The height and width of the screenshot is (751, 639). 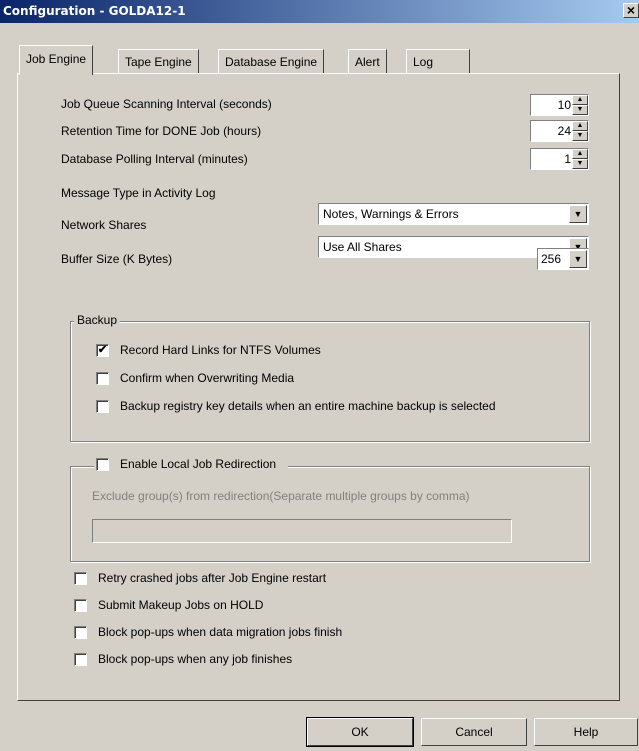 What do you see at coordinates (166, 104) in the screenshot?
I see `job-queue-label: Job Queue Scanning Interval (seconds)` at bounding box center [166, 104].